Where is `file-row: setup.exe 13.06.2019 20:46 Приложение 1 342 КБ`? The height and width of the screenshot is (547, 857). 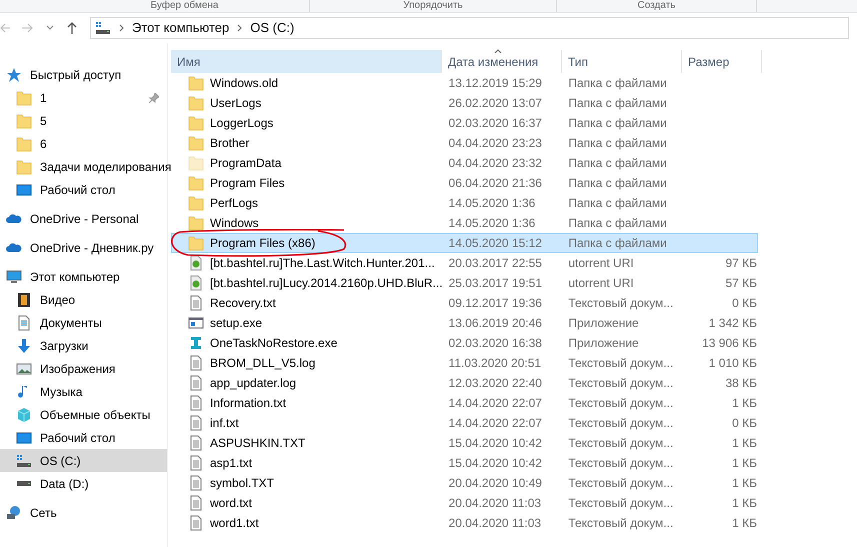
file-row: setup.exe 13.06.2019 20:46 Приложение 1 342 КБ is located at coordinates (464, 323).